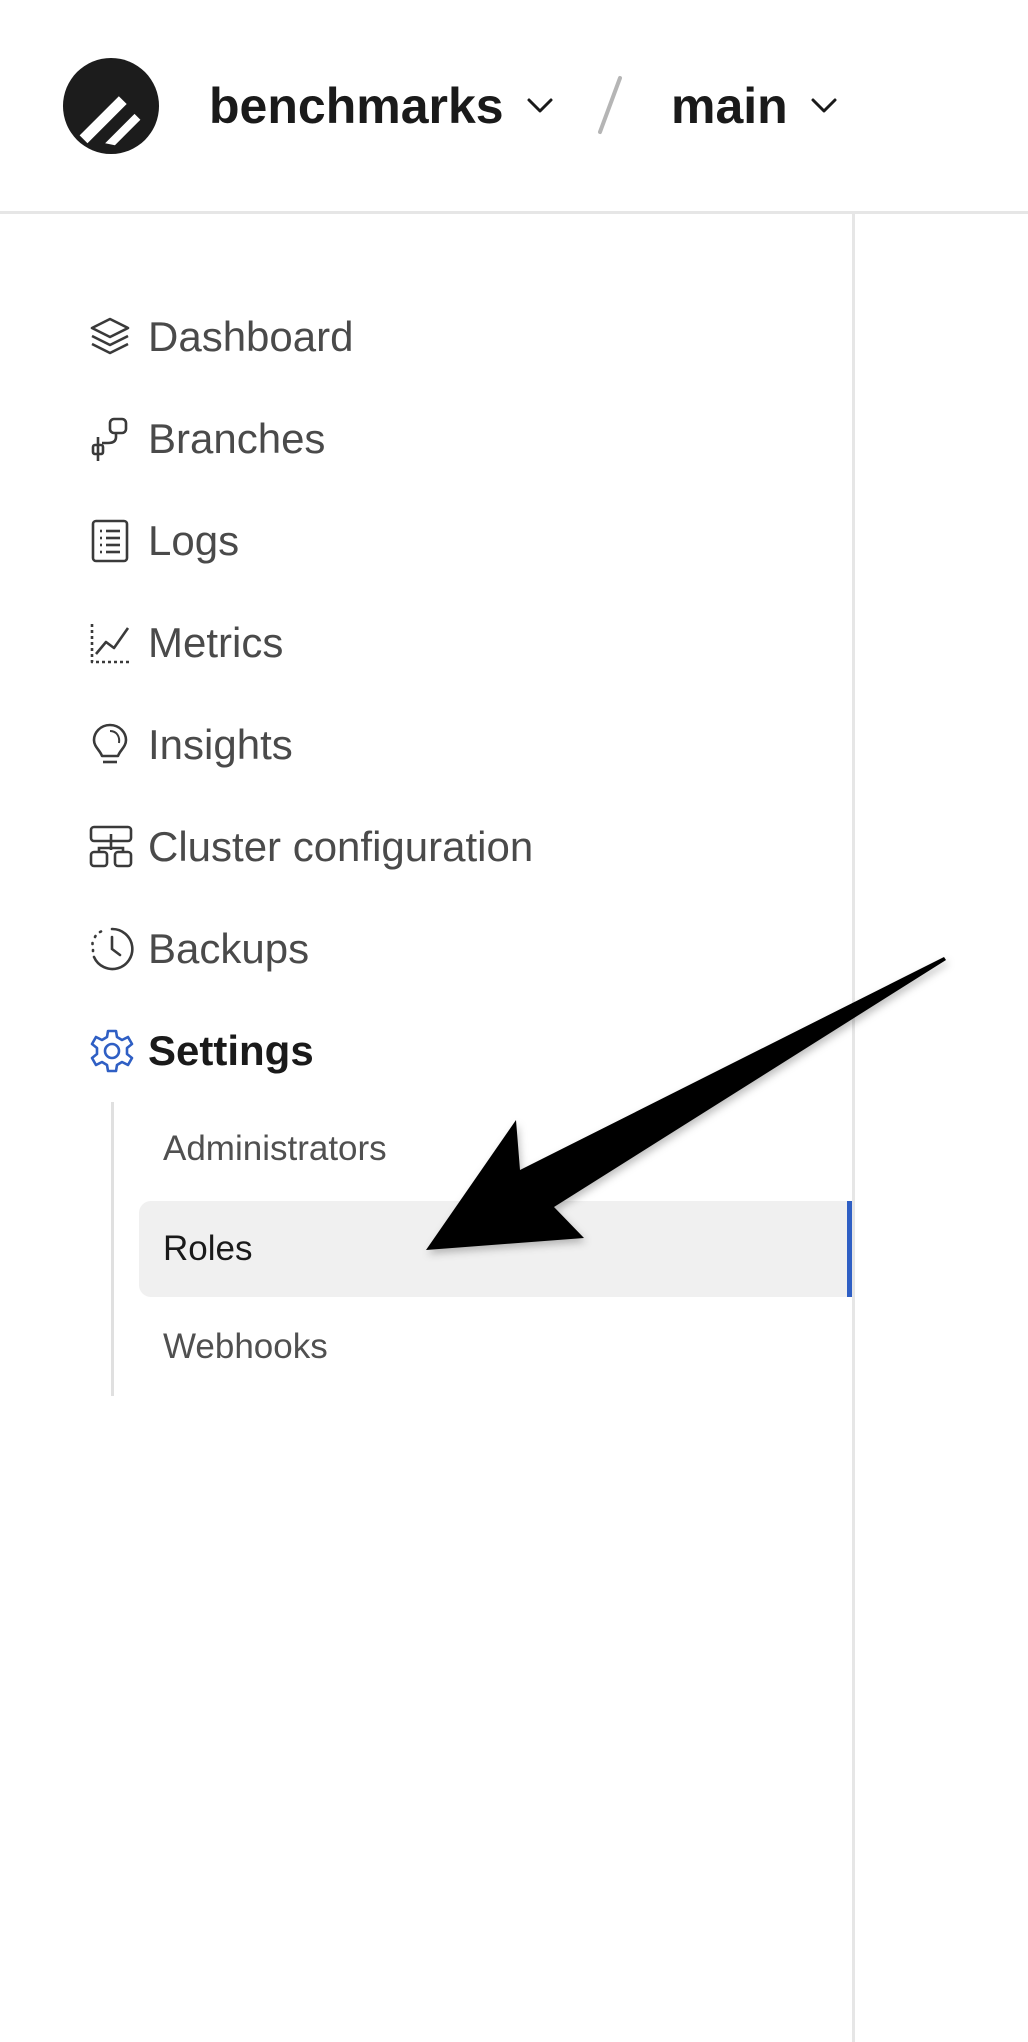 The image size is (1028, 2042). I want to click on branch-selector: main, so click(754, 106).